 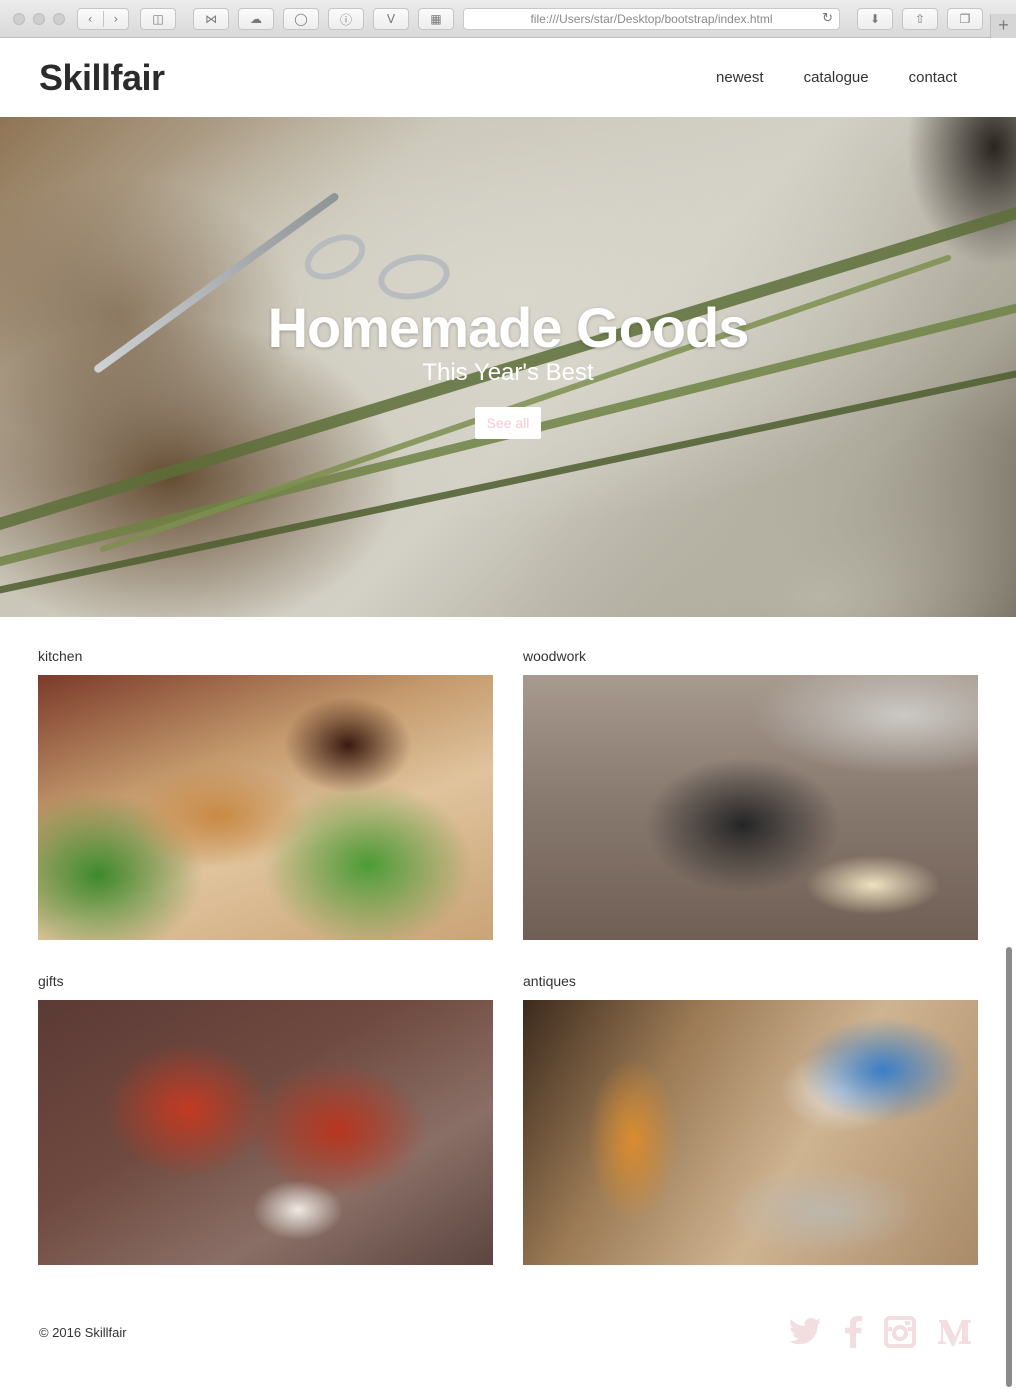 I want to click on category-card-kitchen: kitchen, so click(x=265, y=794).